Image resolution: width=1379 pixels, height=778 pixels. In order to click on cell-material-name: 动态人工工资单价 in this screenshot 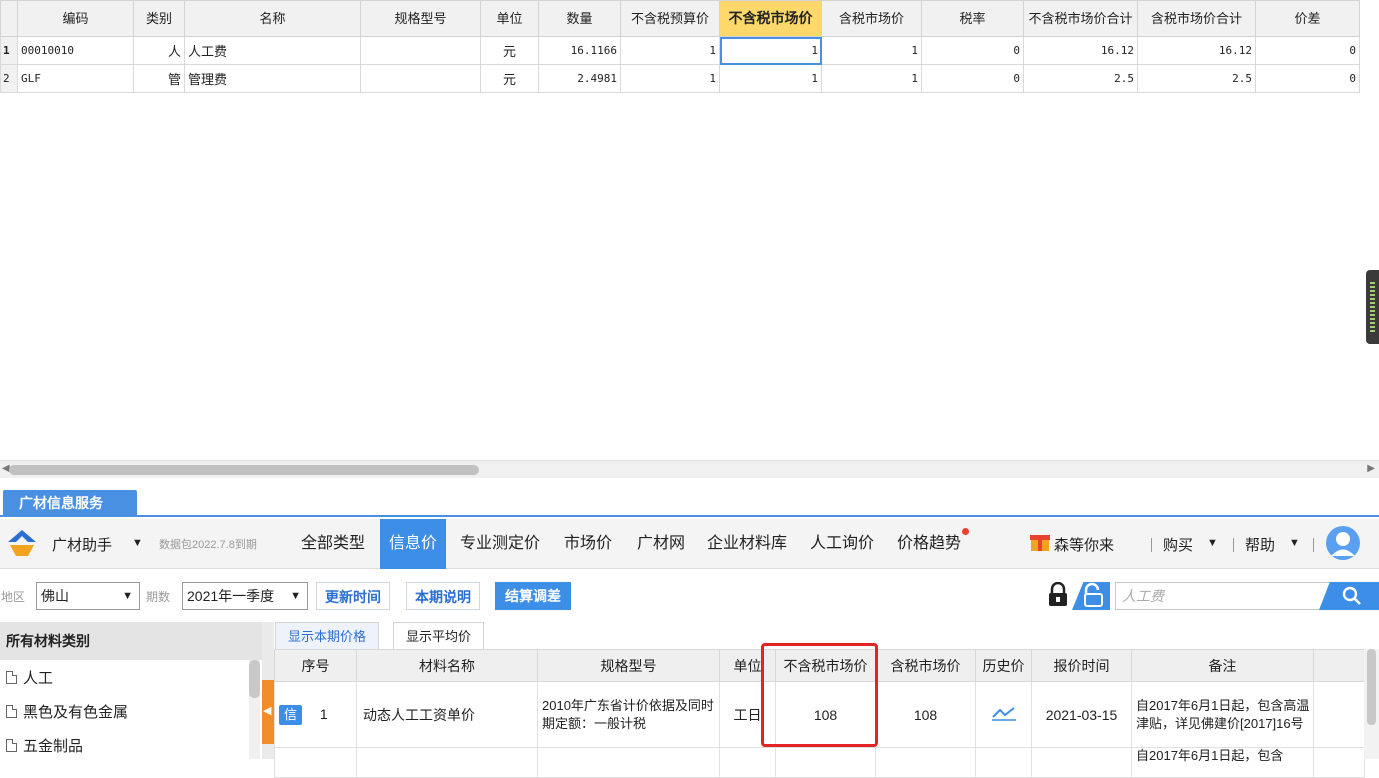, I will do `click(447, 714)`.